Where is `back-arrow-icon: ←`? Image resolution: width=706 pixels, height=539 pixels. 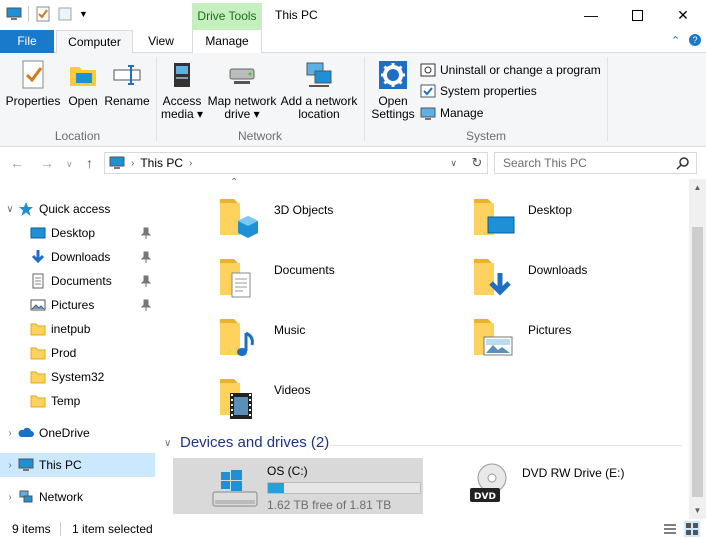 back-arrow-icon: ← is located at coordinates (17, 163).